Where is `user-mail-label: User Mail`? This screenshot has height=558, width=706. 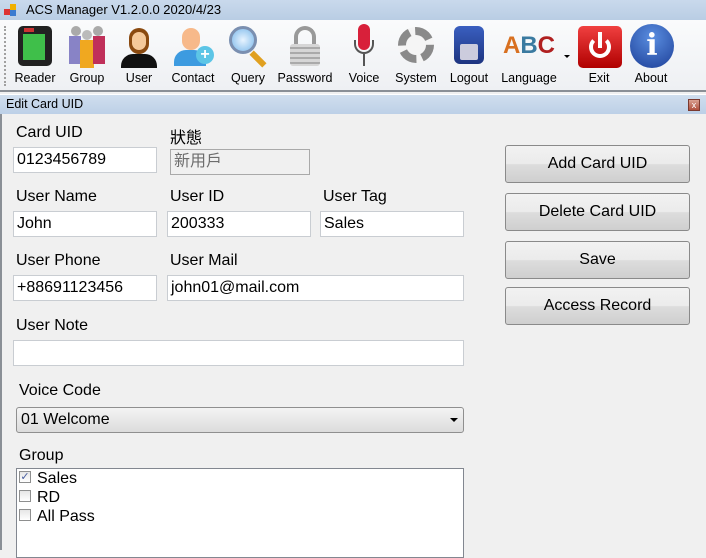
user-mail-label: User Mail is located at coordinates (204, 260).